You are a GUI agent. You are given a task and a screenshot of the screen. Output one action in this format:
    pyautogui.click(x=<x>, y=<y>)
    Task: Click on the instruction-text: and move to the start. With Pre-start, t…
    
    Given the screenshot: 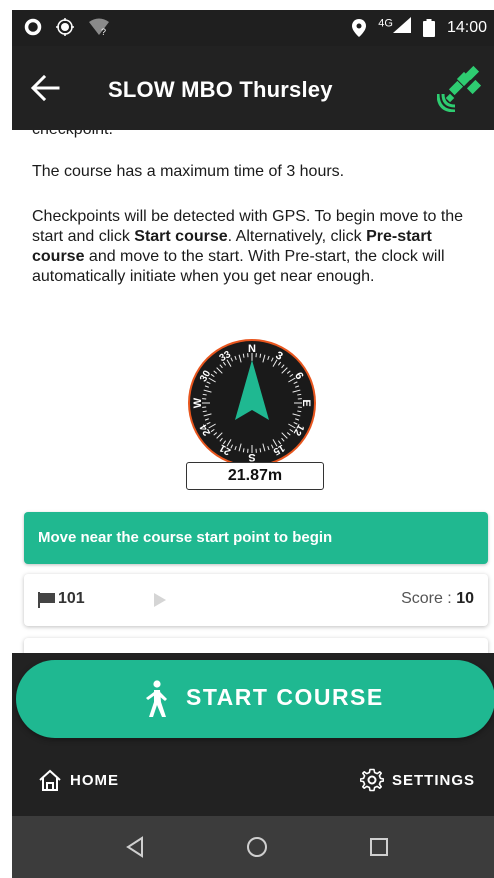 What is the action you would take?
    pyautogui.click(x=238, y=266)
    